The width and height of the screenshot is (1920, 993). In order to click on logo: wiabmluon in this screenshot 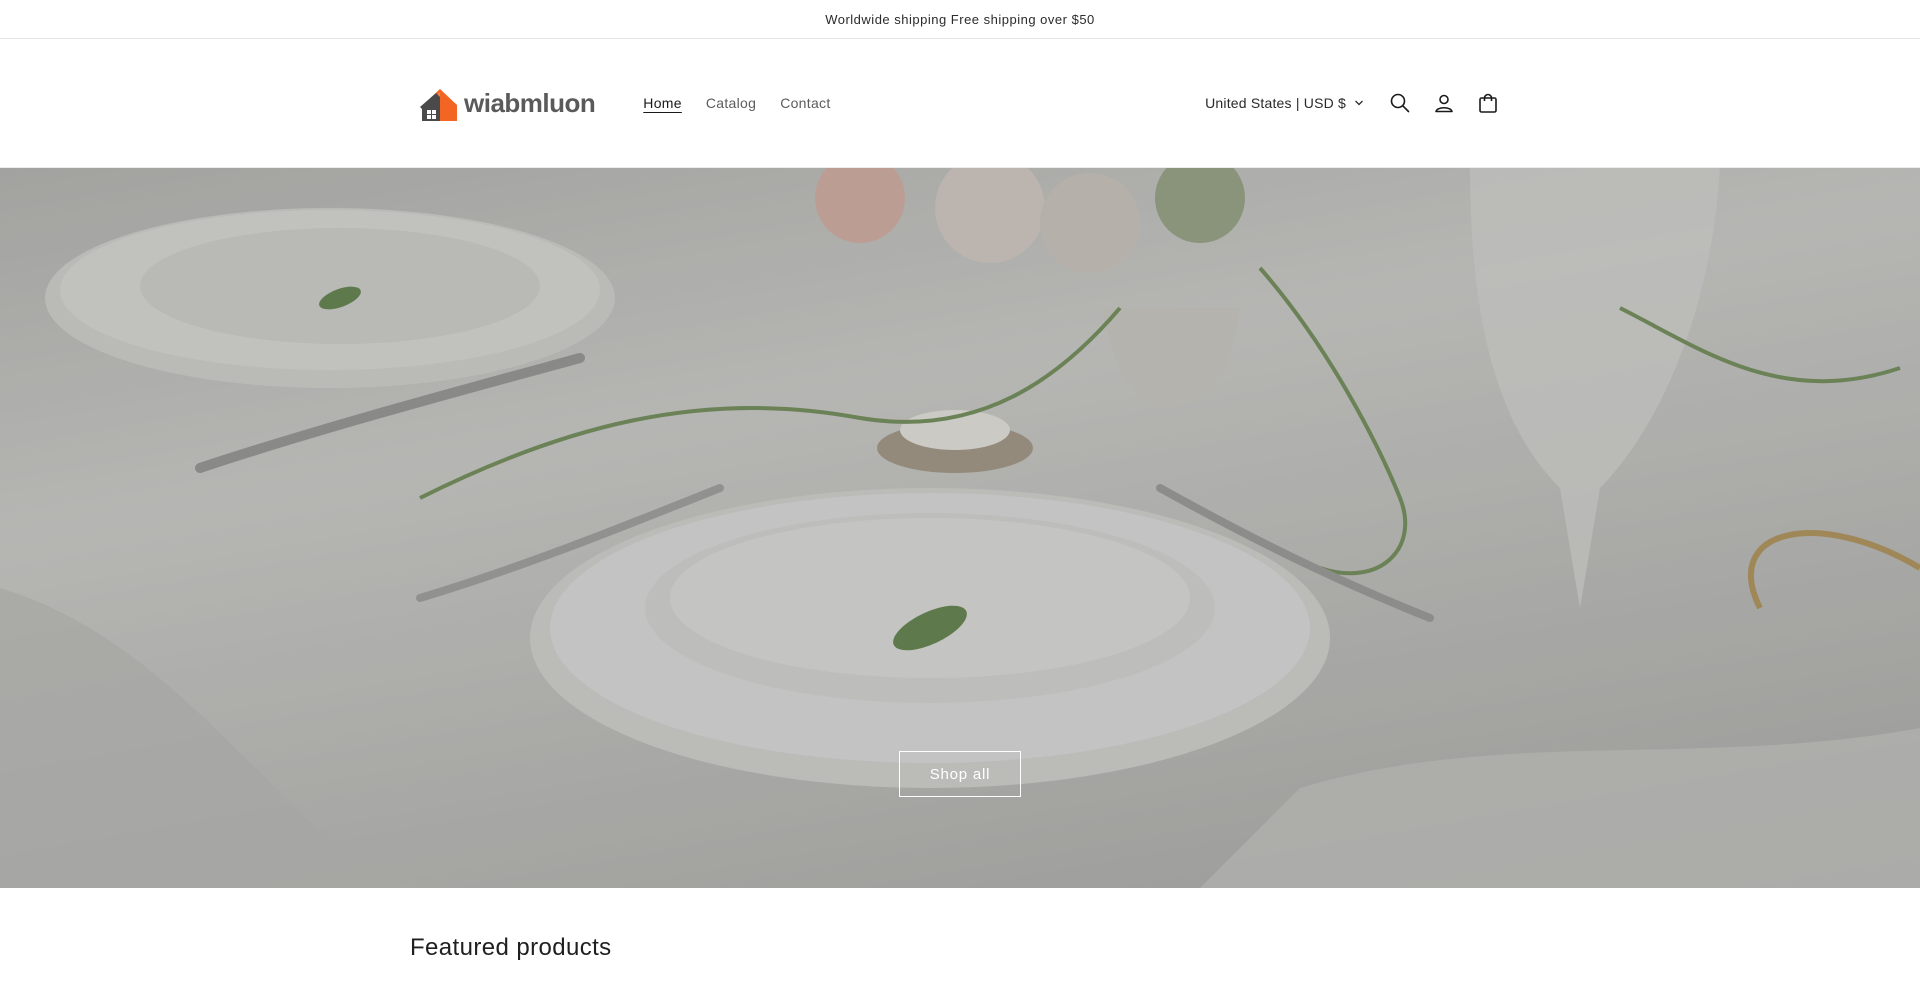, I will do `click(508, 103)`.